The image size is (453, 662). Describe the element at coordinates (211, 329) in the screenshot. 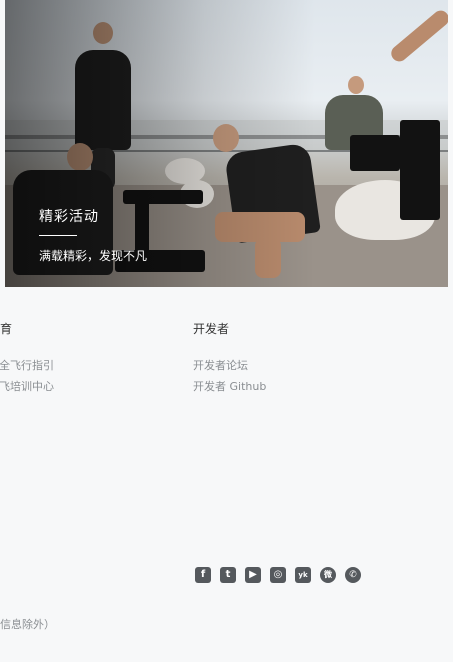

I see `footer-column-developer-heading: 开发者` at that location.